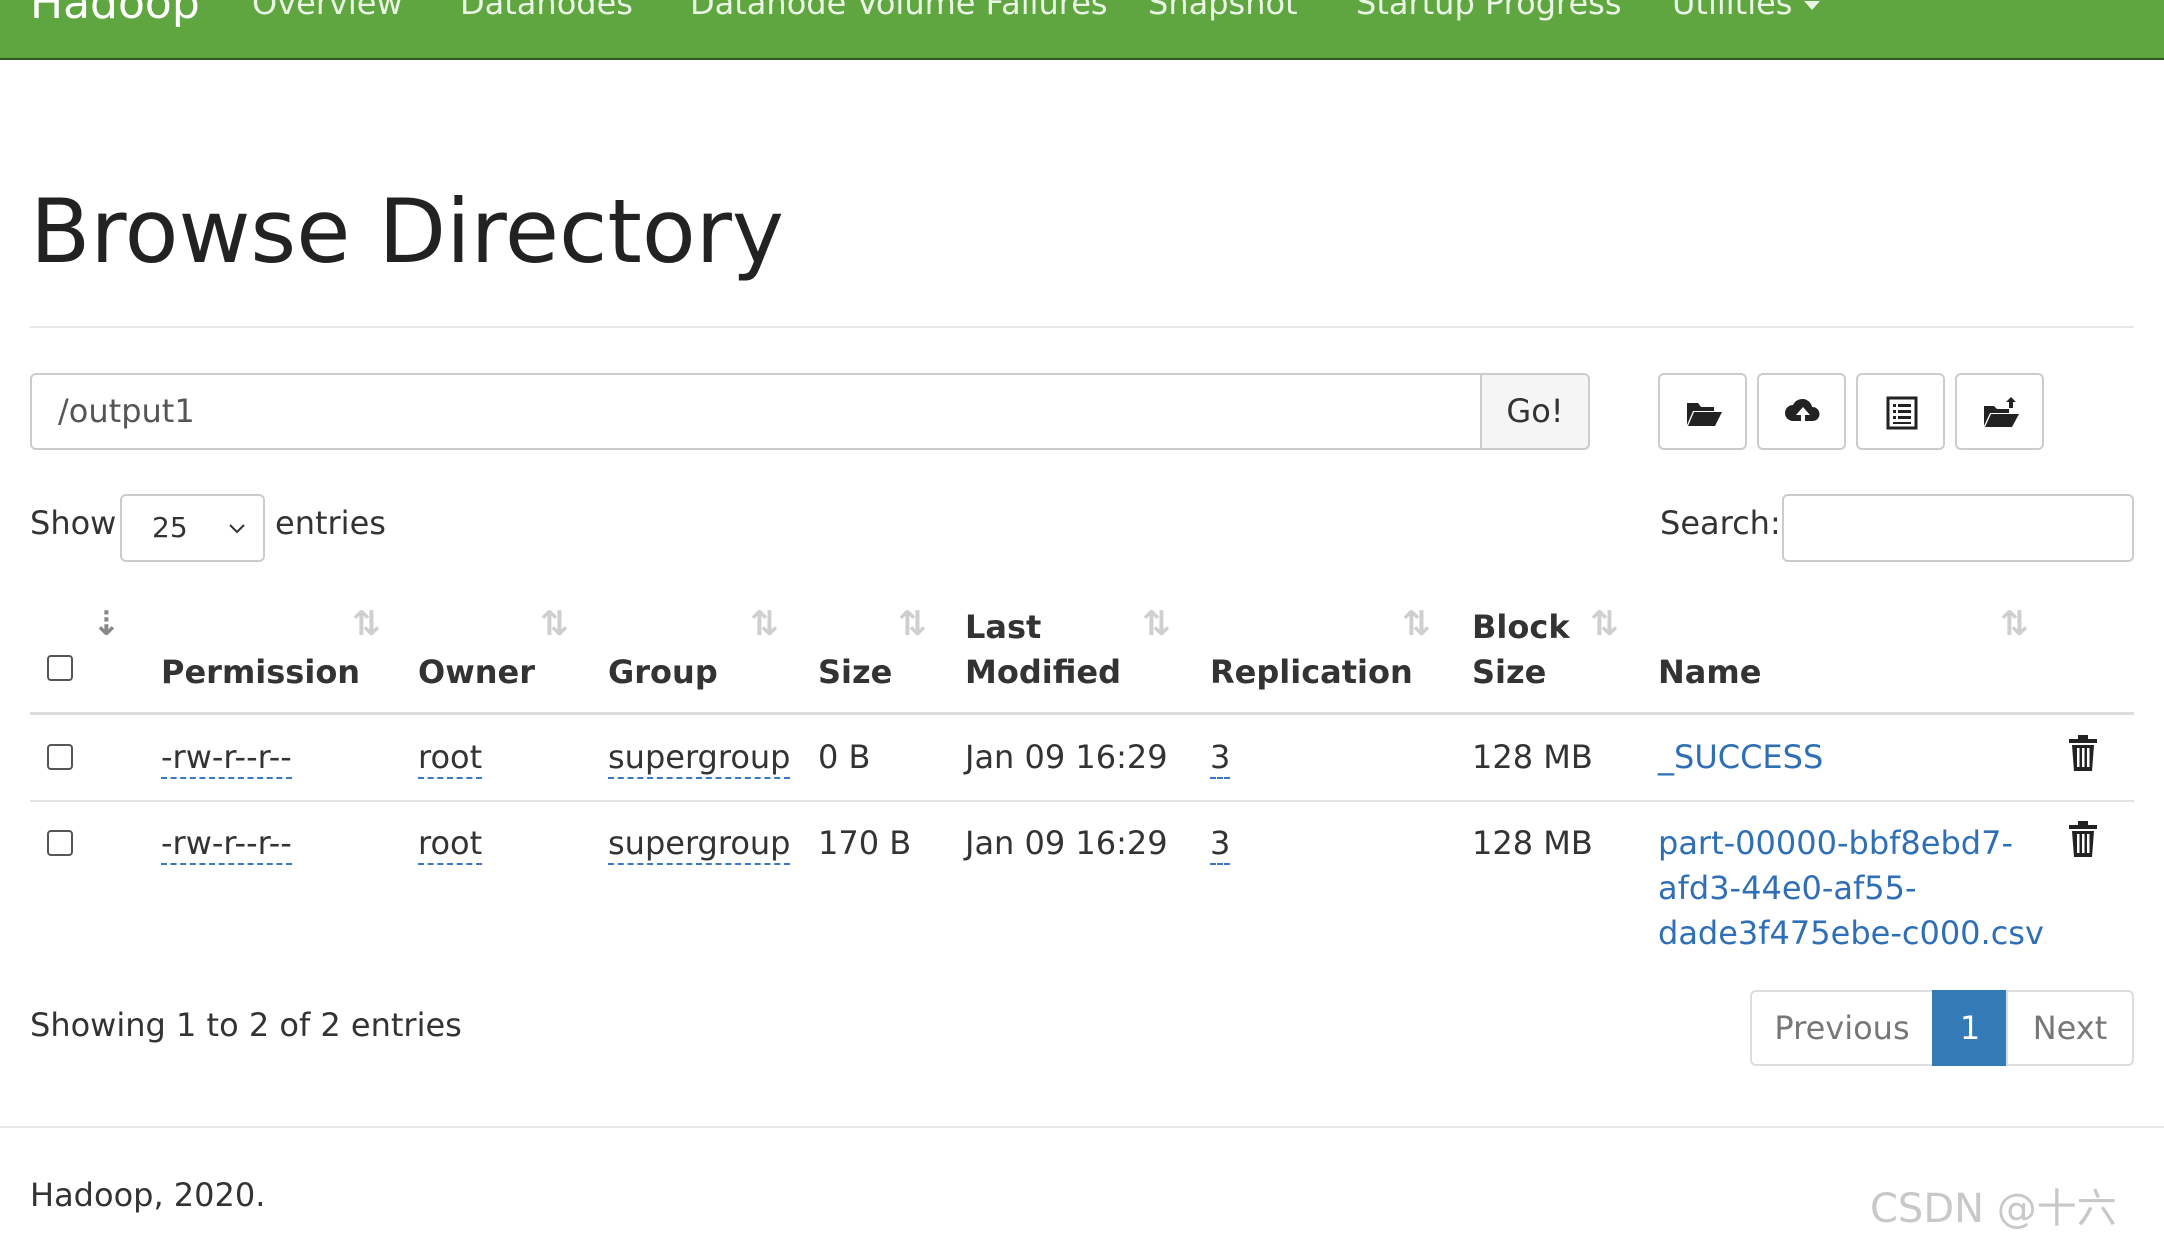  What do you see at coordinates (1082, 327) in the screenshot?
I see `divider` at bounding box center [1082, 327].